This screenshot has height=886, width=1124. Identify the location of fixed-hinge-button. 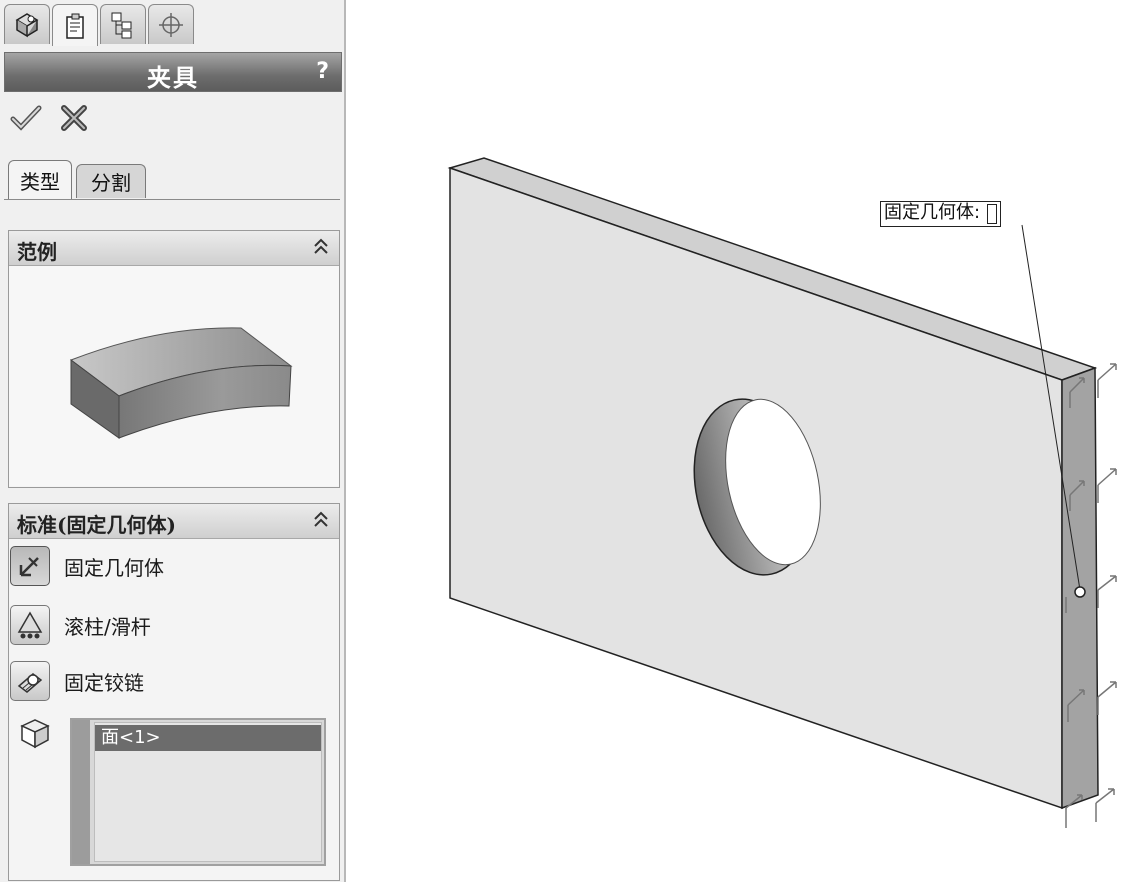
(30, 681).